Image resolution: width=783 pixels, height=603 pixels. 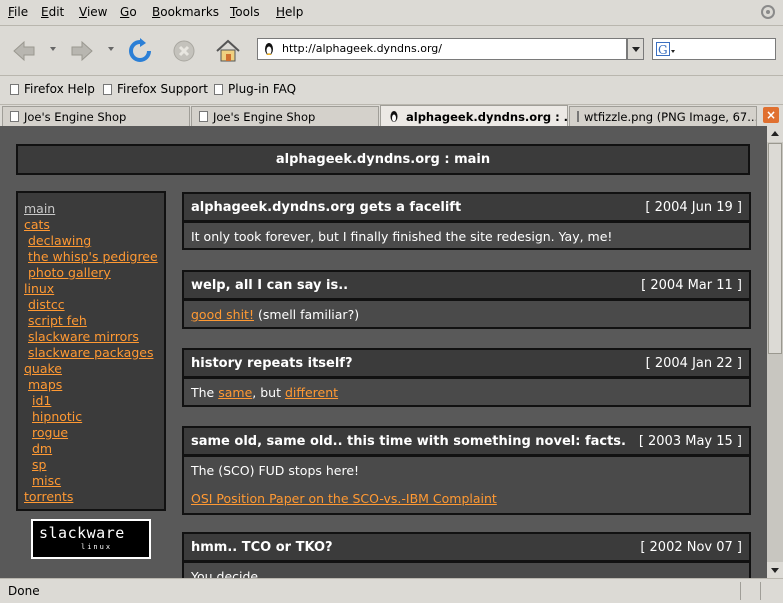 What do you see at coordinates (275, 470) in the screenshot?
I see `post-text: The (SCO) FUD stops here!` at bounding box center [275, 470].